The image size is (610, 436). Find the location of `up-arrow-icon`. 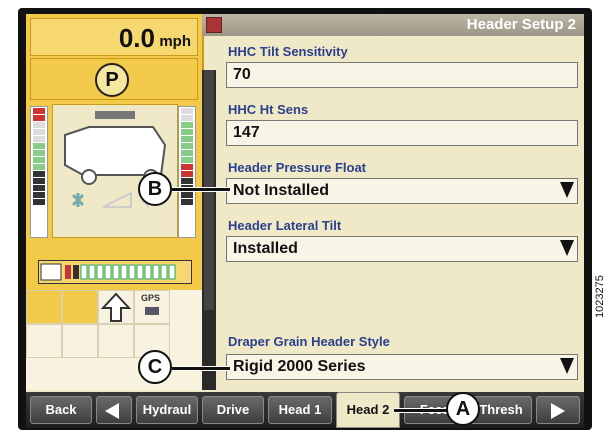

up-arrow-icon is located at coordinates (116, 307).